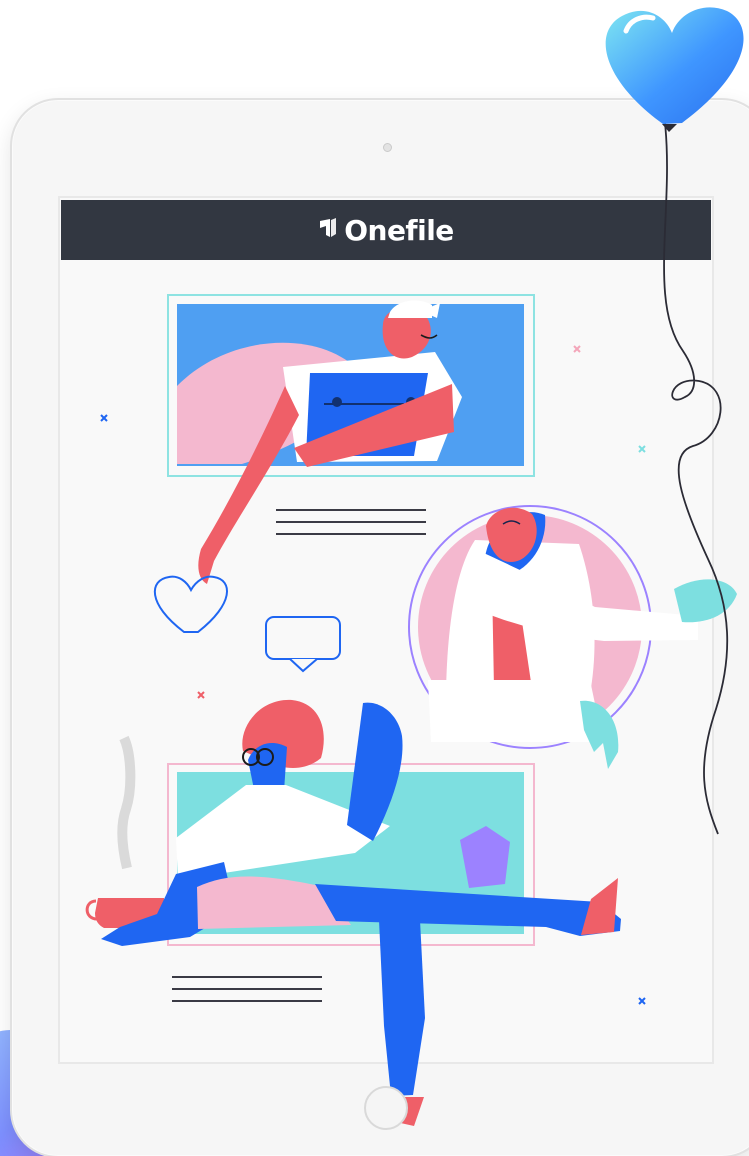 The image size is (749, 1156). What do you see at coordinates (386, 1108) in the screenshot?
I see `home-button` at bounding box center [386, 1108].